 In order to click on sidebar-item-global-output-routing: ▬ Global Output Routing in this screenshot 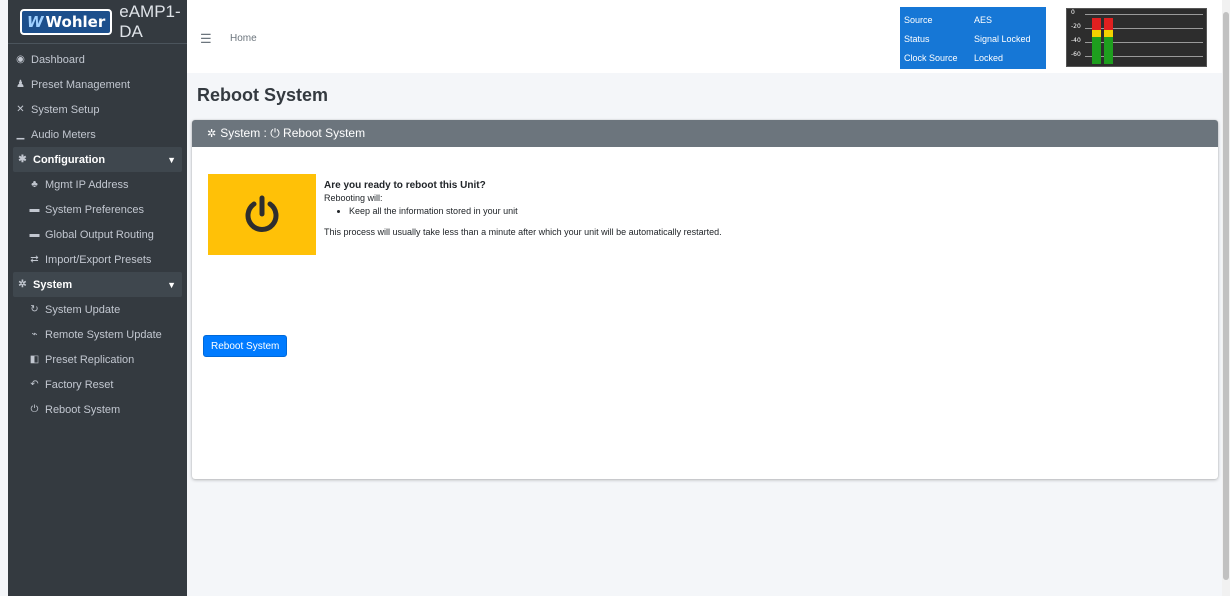, I will do `click(97, 234)`.